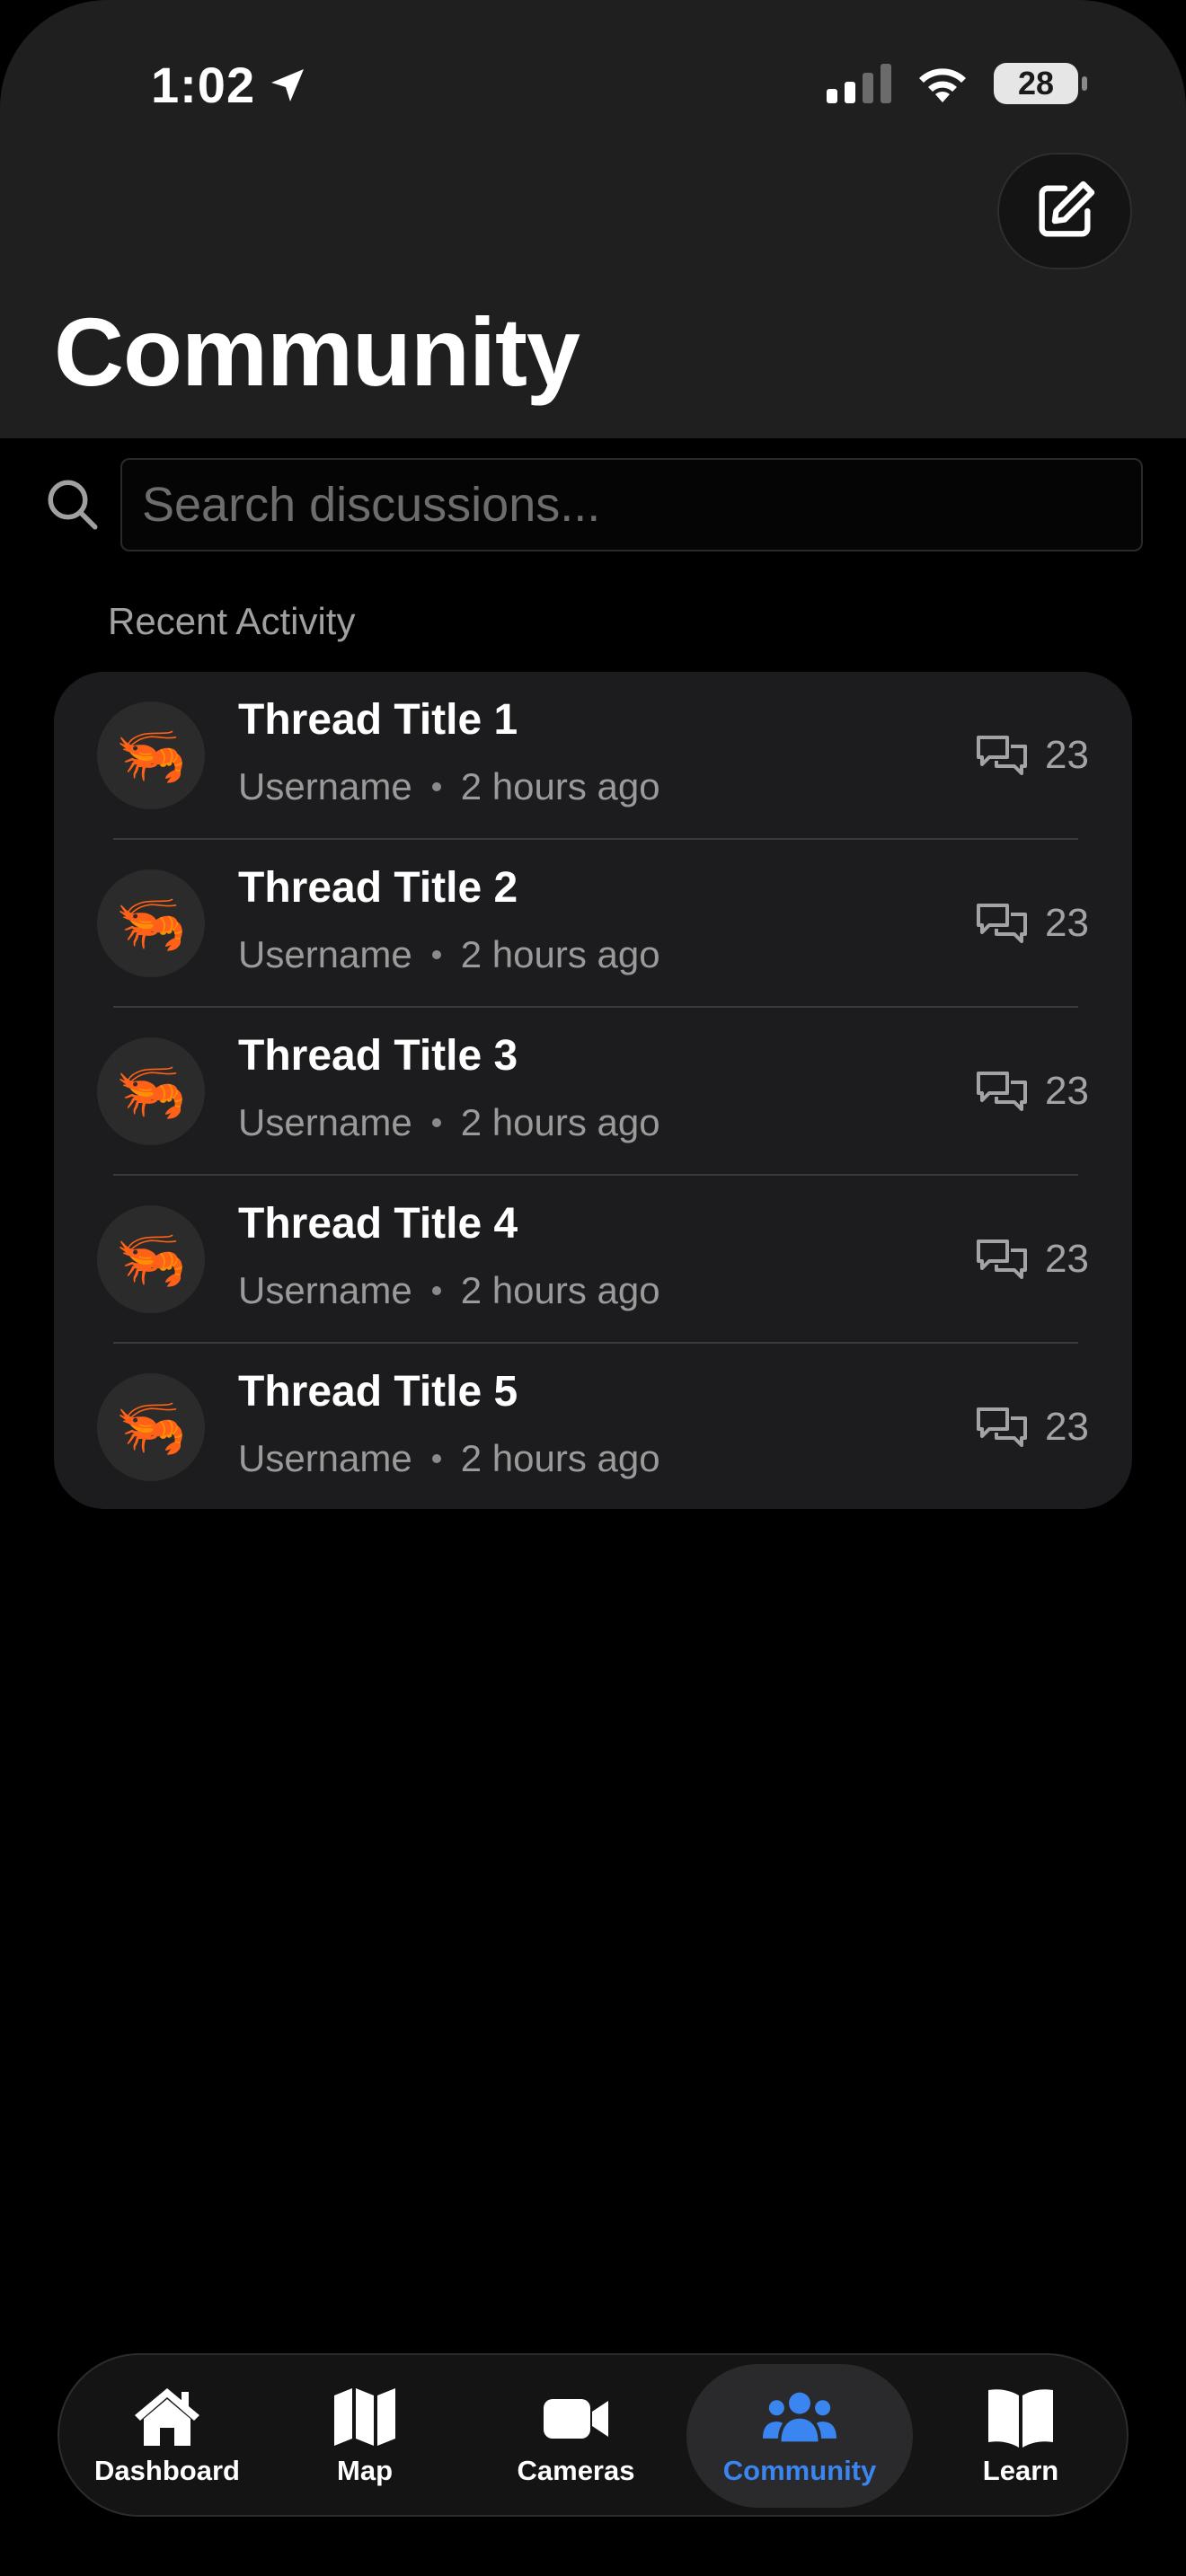  Describe the element at coordinates (593, 1426) in the screenshot. I see `thread-row: 🦐 Thread Title 5 Username 2 hours ago 23` at that location.